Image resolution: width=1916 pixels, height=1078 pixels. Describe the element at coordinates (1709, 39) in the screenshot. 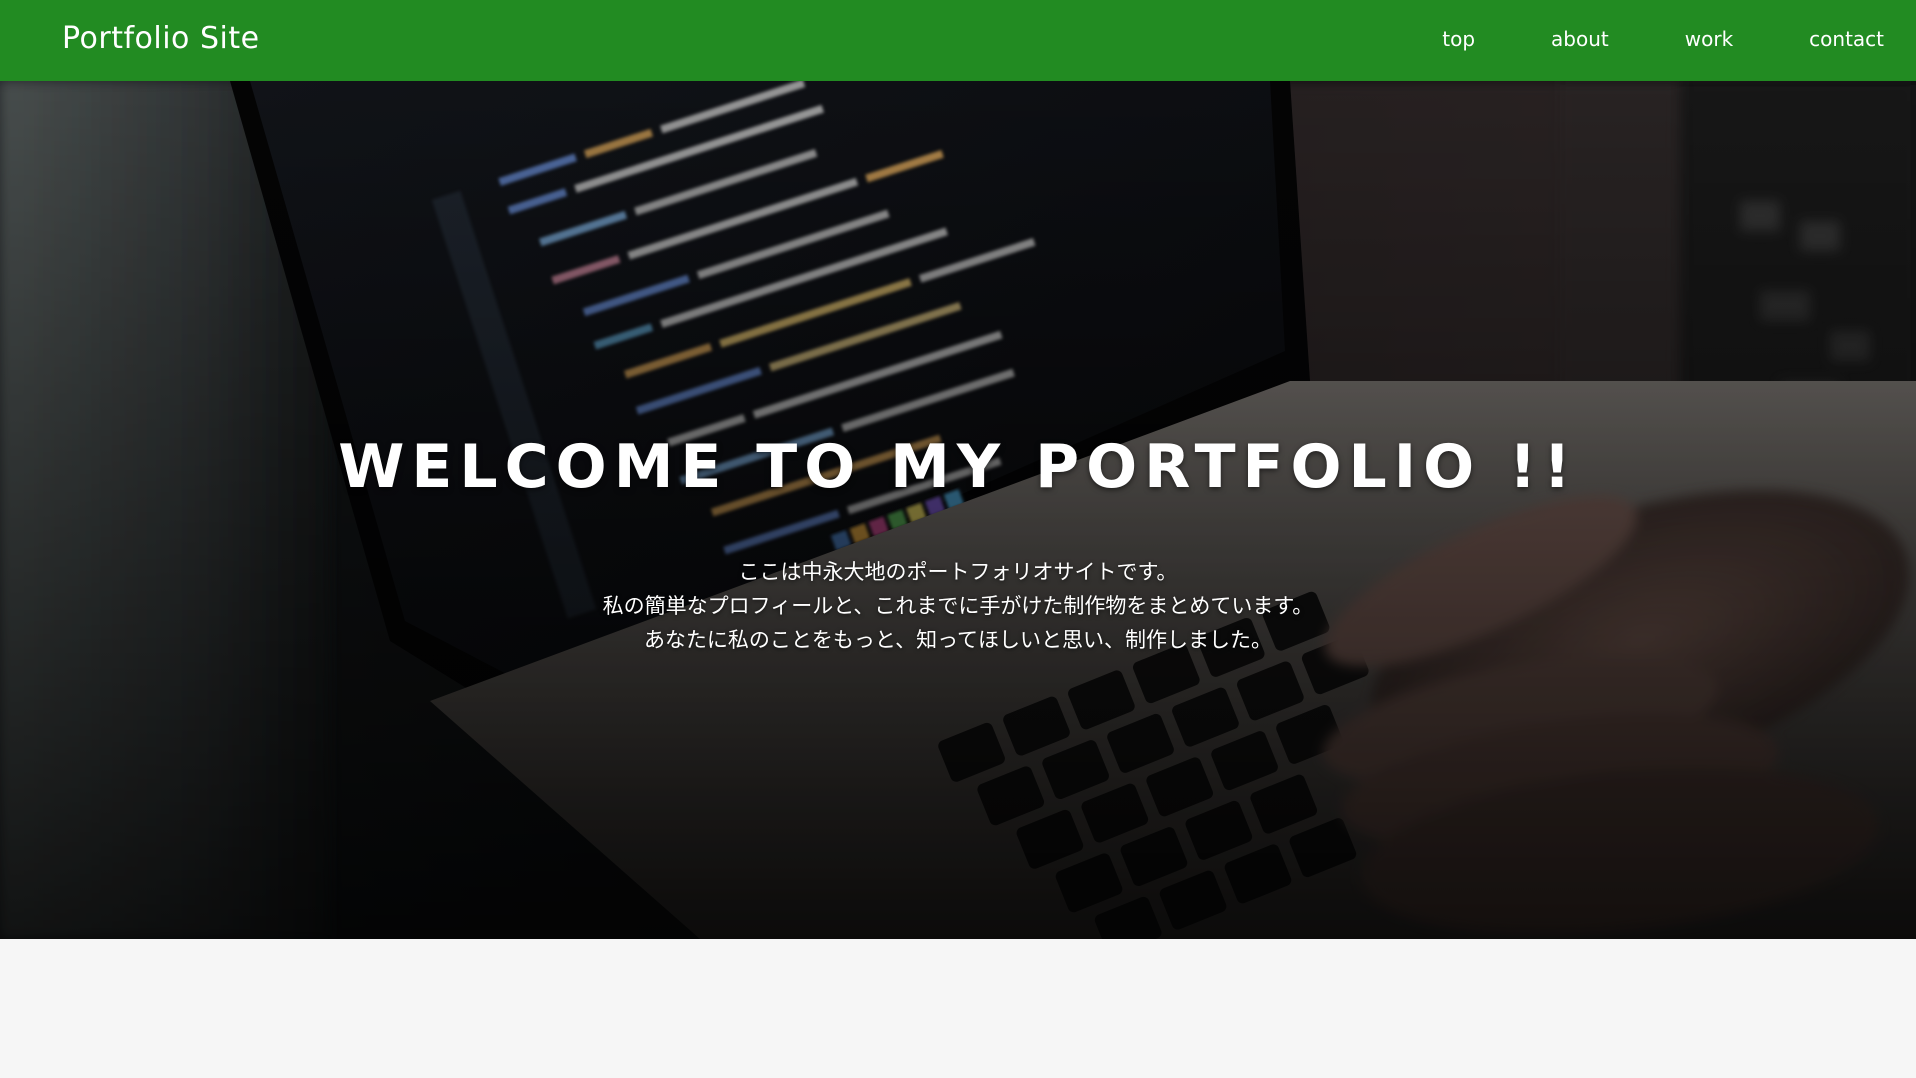

I see `nav-link-work: work` at that location.